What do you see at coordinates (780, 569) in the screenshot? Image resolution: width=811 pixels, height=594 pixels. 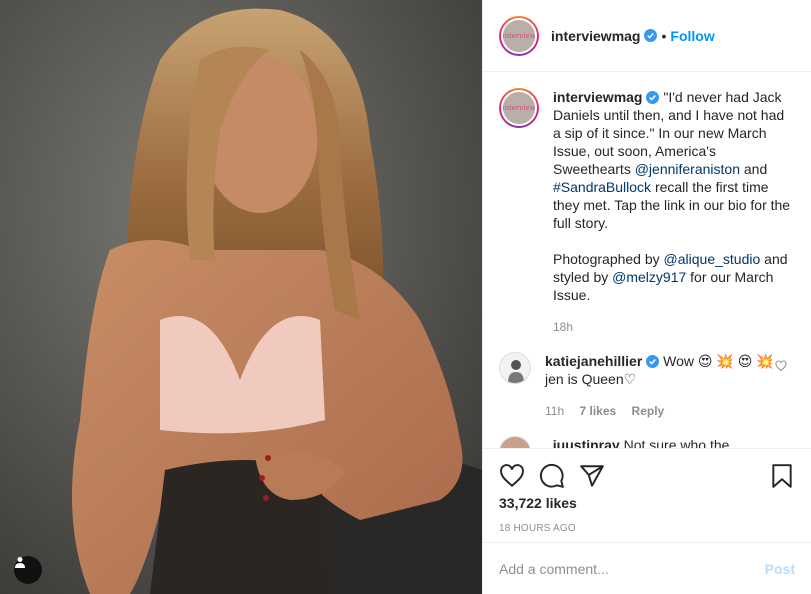 I see `post-comment-button: Post` at bounding box center [780, 569].